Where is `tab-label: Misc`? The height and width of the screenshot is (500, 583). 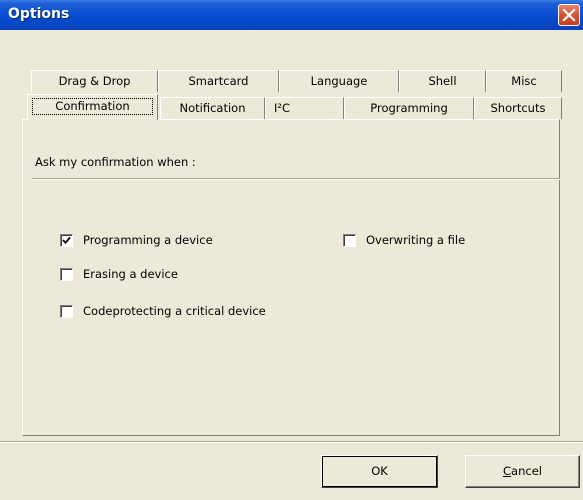 tab-label: Misc is located at coordinates (524, 81).